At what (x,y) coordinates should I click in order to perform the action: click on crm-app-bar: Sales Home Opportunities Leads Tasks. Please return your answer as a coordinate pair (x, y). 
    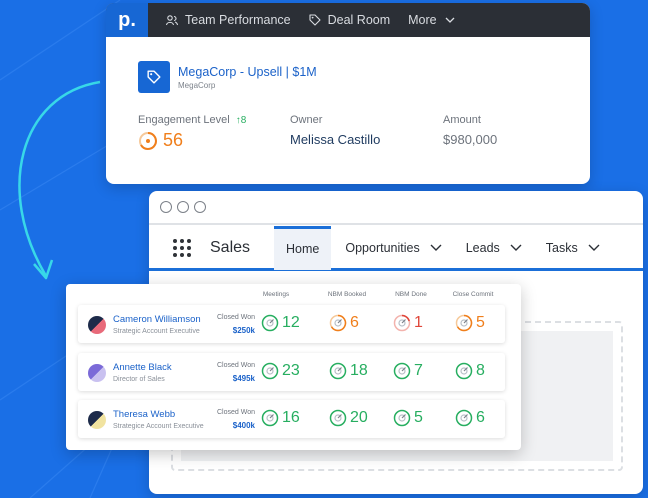
    Looking at the image, I should click on (396, 248).